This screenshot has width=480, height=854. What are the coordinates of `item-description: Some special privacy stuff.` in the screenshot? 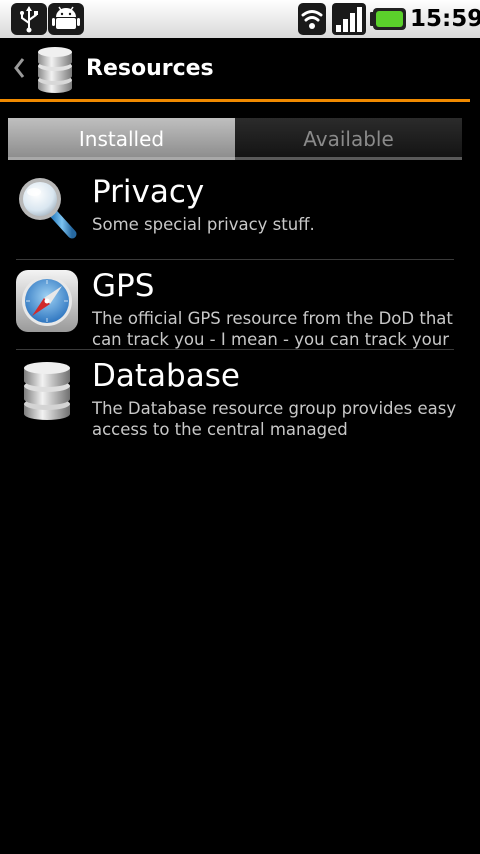 It's located at (203, 224).